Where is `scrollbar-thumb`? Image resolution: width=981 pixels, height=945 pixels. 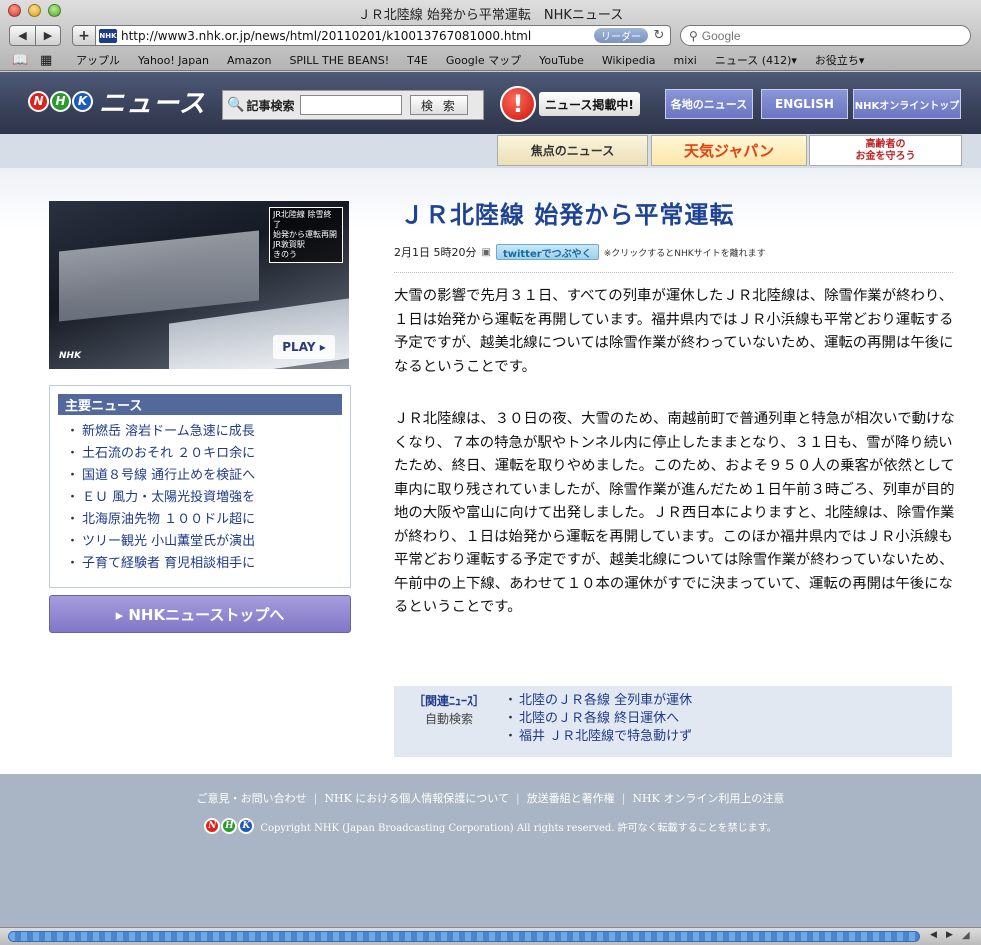 scrollbar-thumb is located at coordinates (464, 936).